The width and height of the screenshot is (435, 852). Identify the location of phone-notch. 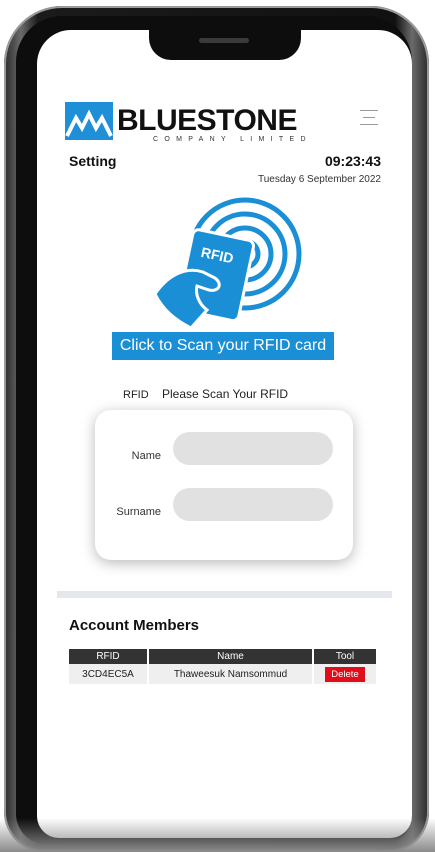
(225, 45).